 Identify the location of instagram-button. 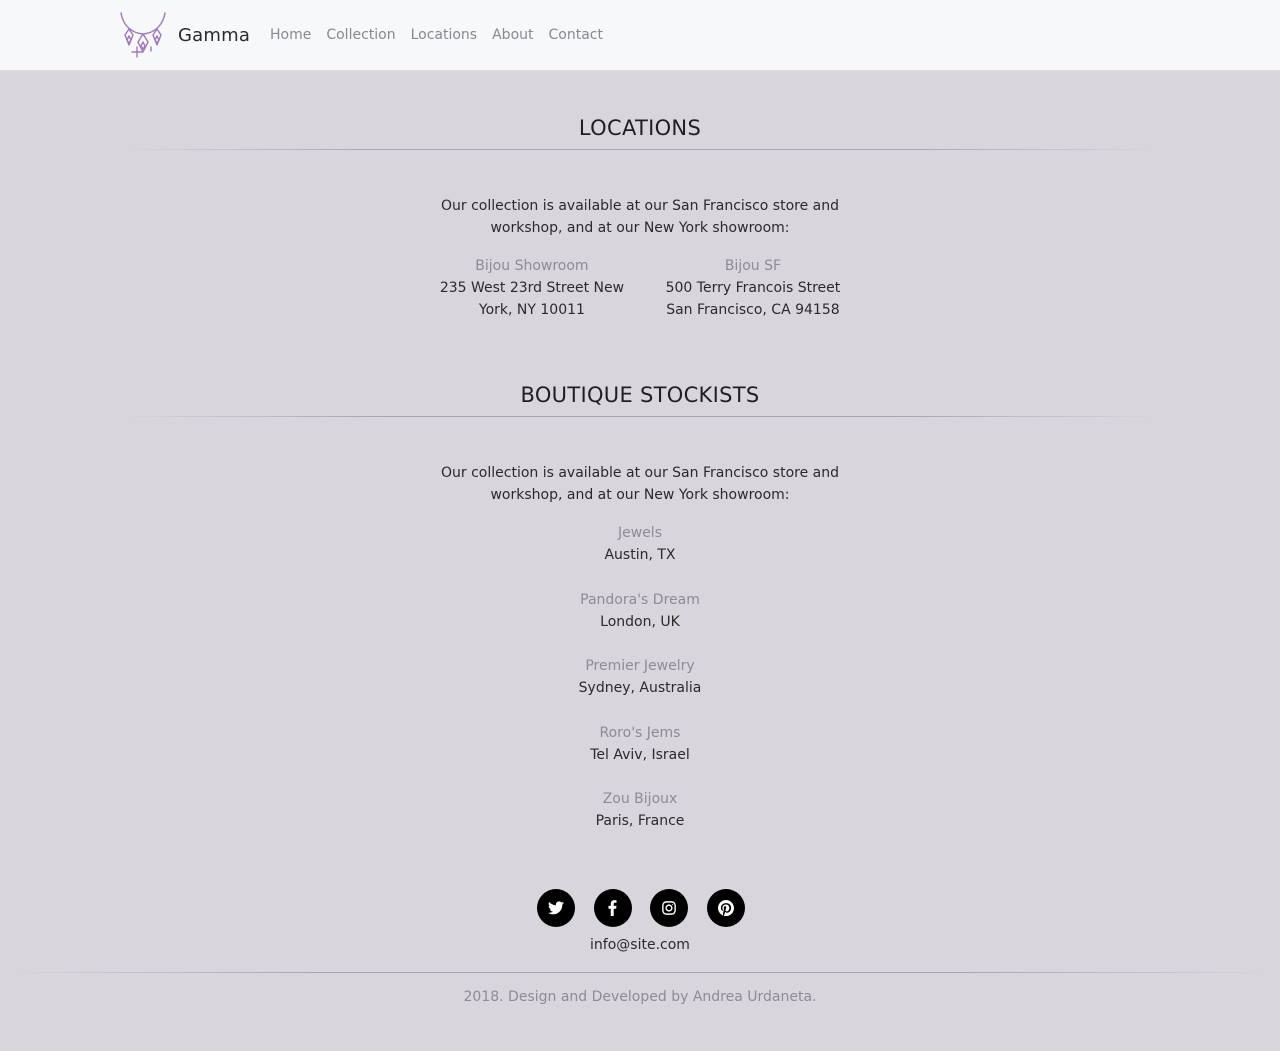
(669, 908).